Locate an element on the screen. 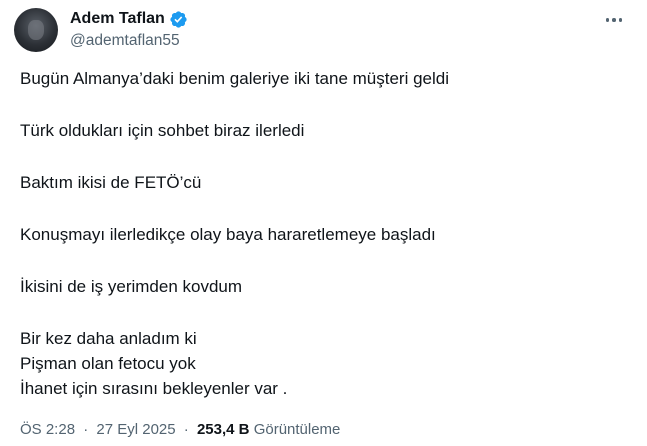 Image resolution: width=647 pixels, height=446 pixels. tweet-header: Adem Taflan @ademtaflan55 is located at coordinates (323, 30).